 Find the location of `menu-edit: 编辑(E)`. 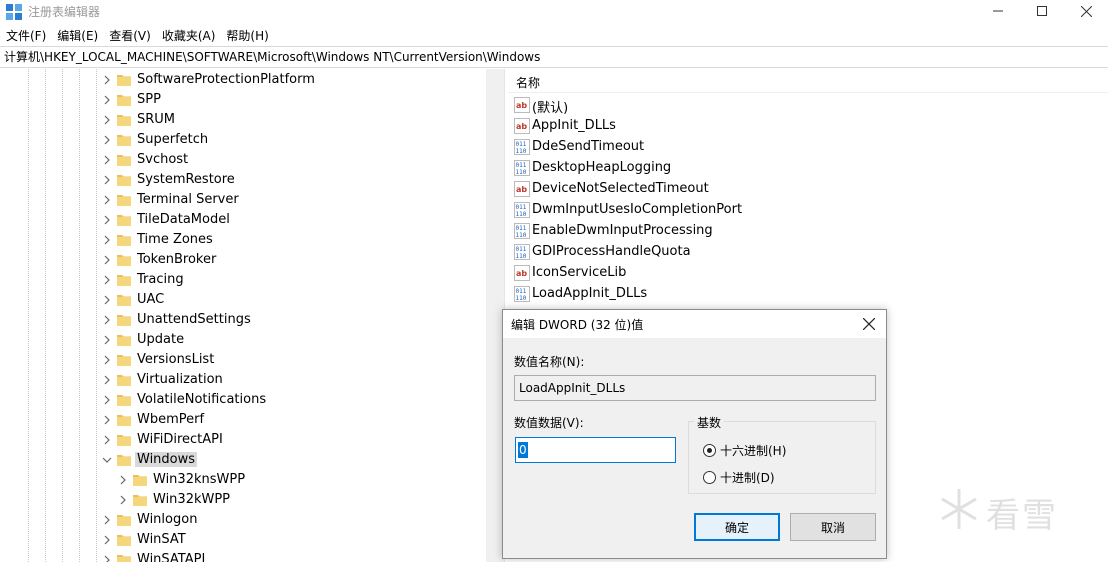

menu-edit: 编辑(E) is located at coordinates (77, 35).